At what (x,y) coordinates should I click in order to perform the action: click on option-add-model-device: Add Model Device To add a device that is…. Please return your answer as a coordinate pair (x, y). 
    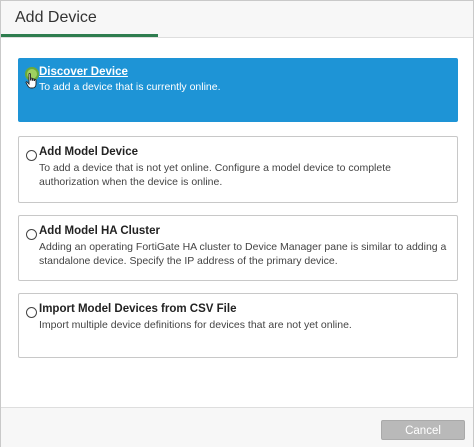
    Looking at the image, I should click on (238, 169).